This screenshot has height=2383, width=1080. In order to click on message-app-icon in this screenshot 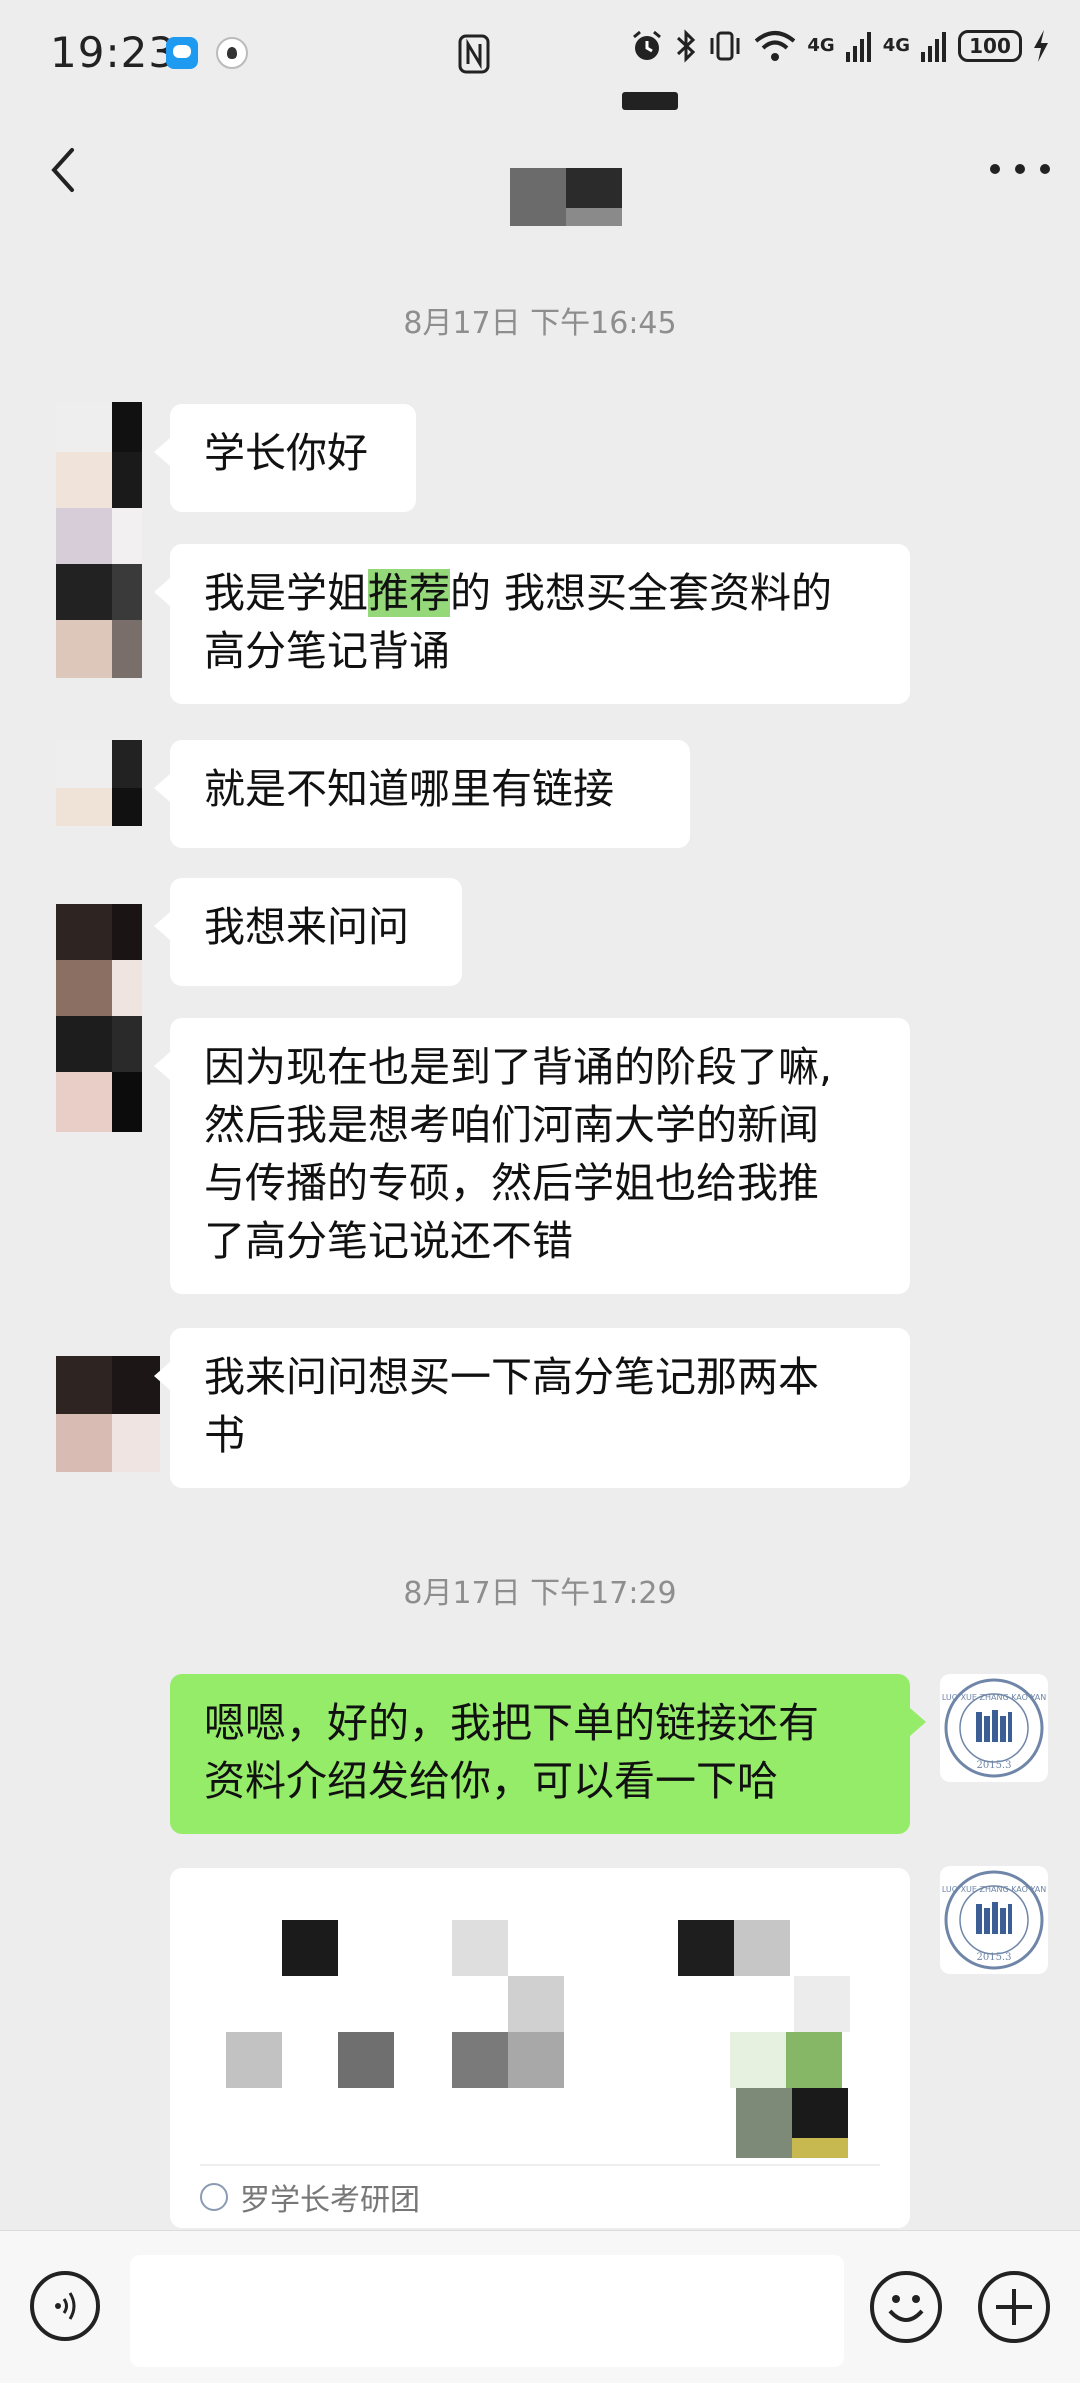, I will do `click(182, 53)`.